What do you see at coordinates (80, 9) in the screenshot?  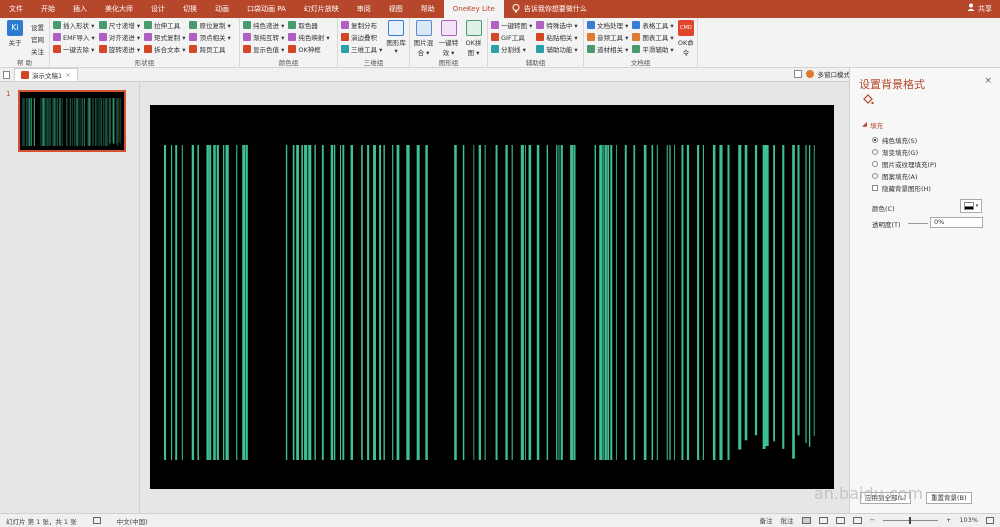 I see `tab-2: 插入` at bounding box center [80, 9].